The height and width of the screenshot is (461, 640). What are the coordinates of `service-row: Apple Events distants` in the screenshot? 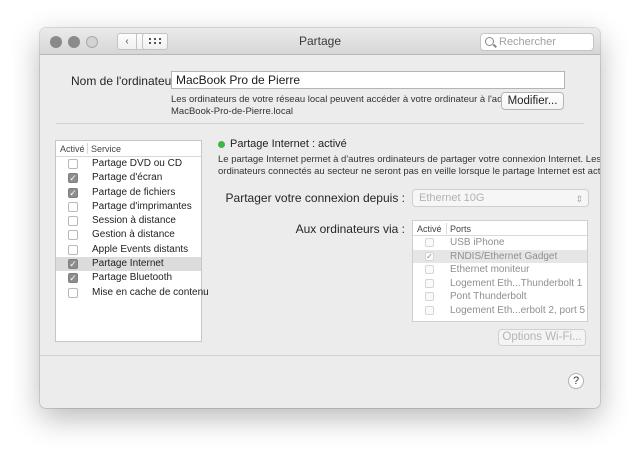 It's located at (128, 250).